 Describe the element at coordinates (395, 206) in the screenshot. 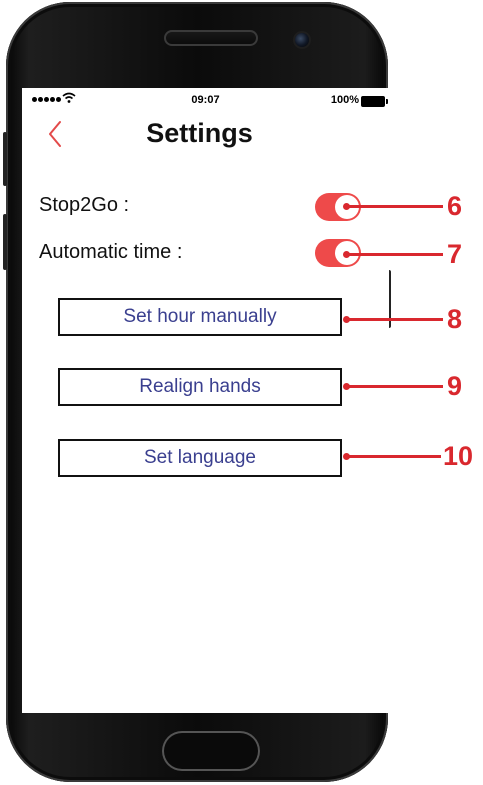

I see `callout-6-line` at that location.